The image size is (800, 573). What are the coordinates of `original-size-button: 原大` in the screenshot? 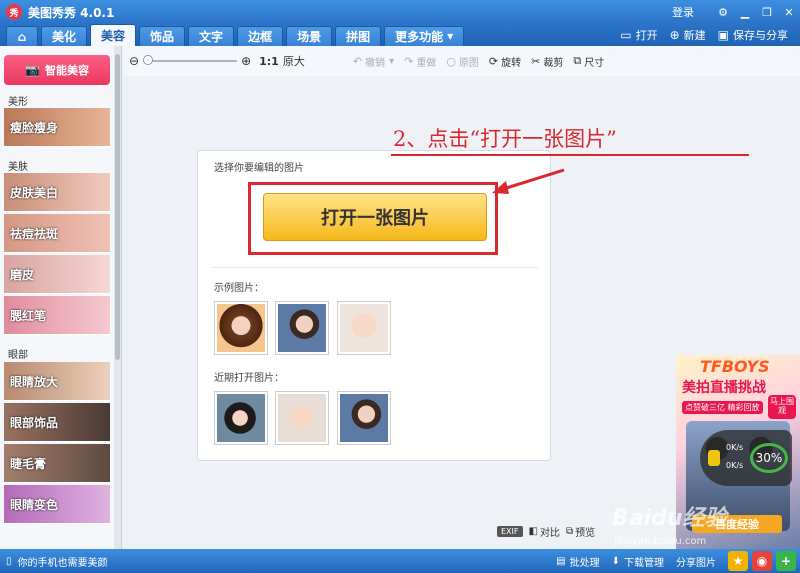 It's located at (294, 61).